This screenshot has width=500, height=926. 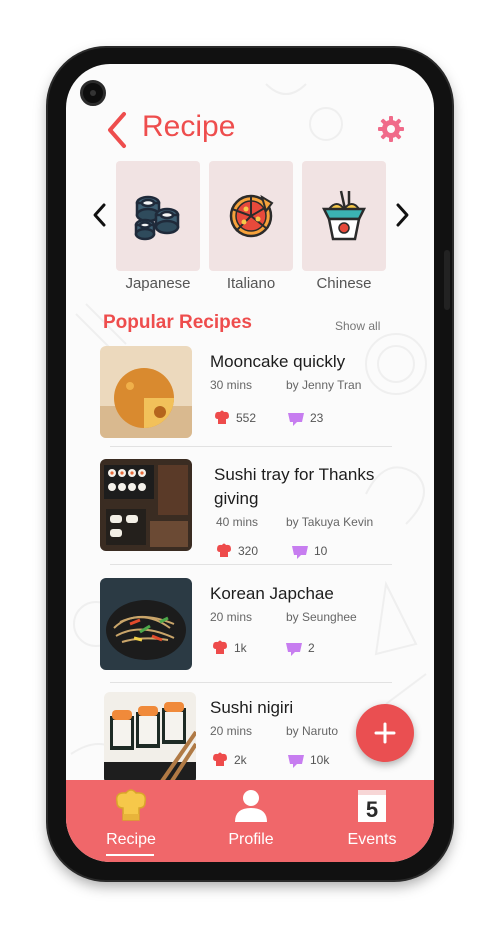 What do you see at coordinates (294, 486) in the screenshot?
I see `recipe-name: Sushi tray for Thanks giving` at bounding box center [294, 486].